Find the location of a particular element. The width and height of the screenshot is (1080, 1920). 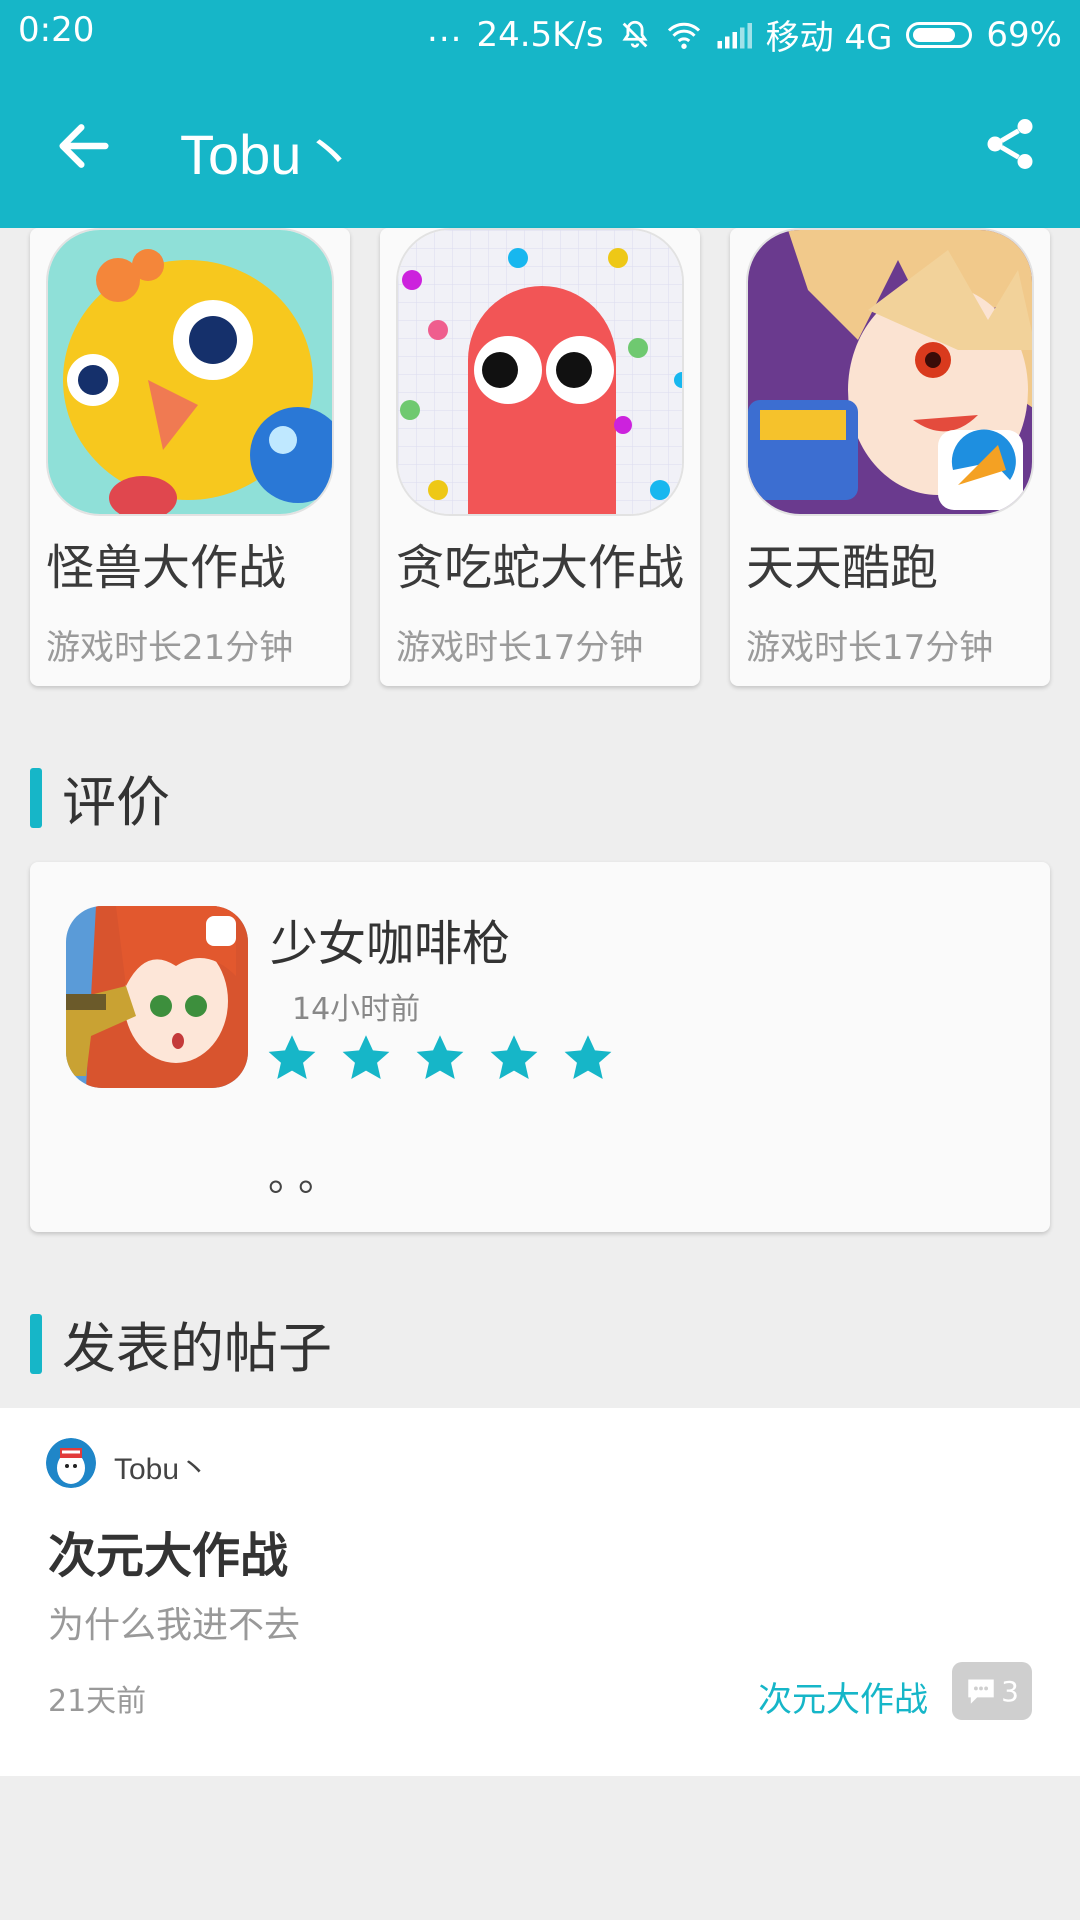

battery-percent: 69% is located at coordinates (1024, 34).